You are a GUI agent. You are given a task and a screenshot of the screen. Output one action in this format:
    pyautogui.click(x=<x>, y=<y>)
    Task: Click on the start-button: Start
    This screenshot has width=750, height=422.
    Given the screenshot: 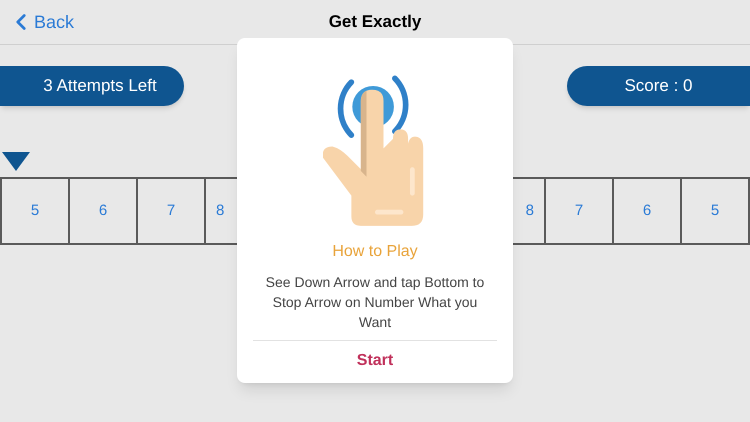 What is the action you would take?
    pyautogui.click(x=375, y=361)
    